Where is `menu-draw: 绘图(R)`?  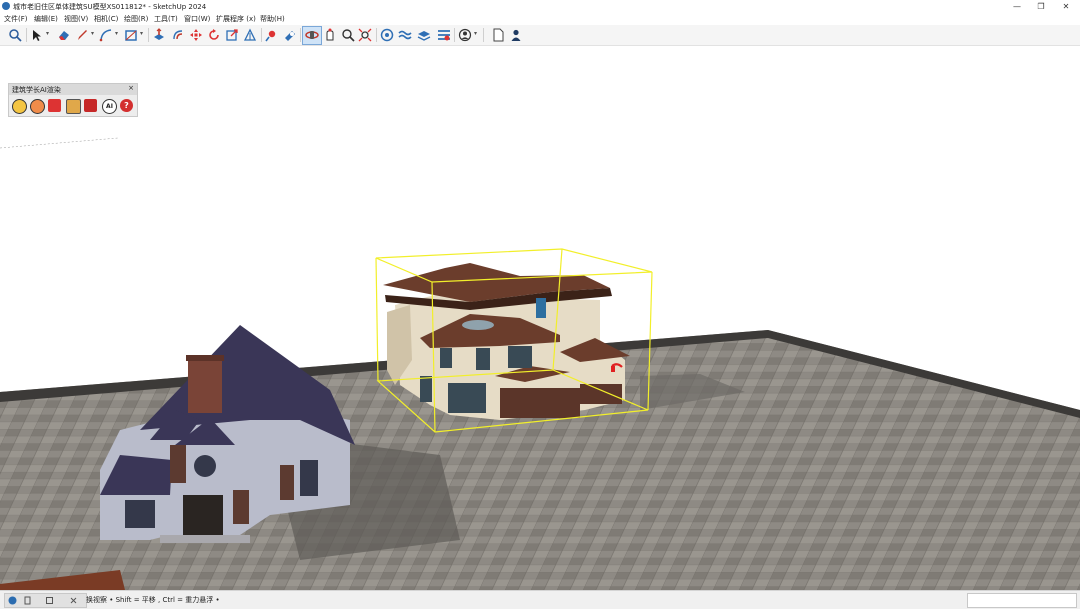
menu-draw: 绘图(R) is located at coordinates (136, 19).